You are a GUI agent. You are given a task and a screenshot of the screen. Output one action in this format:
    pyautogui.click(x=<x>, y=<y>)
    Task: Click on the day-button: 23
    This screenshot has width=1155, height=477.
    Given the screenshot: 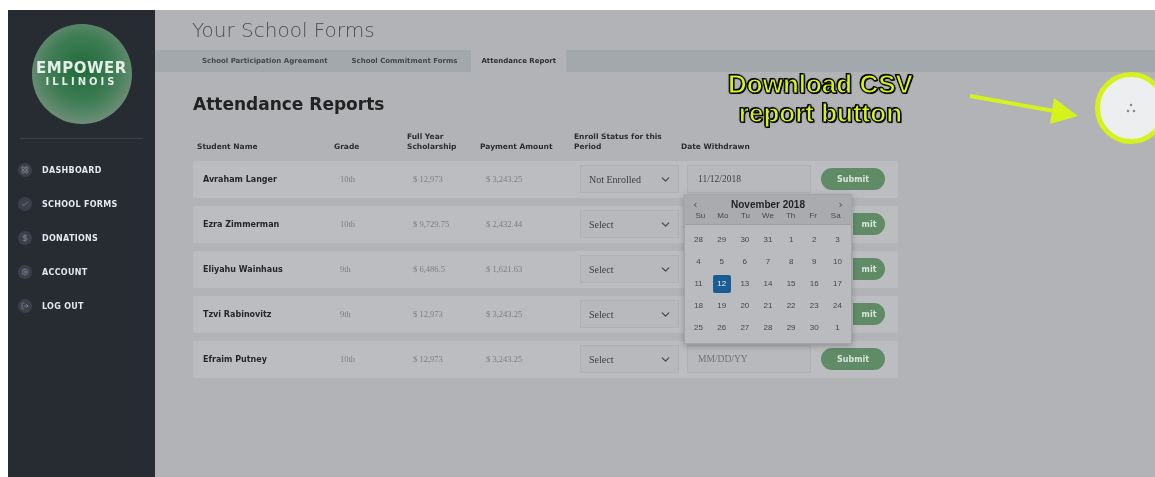 What is the action you would take?
    pyautogui.click(x=814, y=305)
    